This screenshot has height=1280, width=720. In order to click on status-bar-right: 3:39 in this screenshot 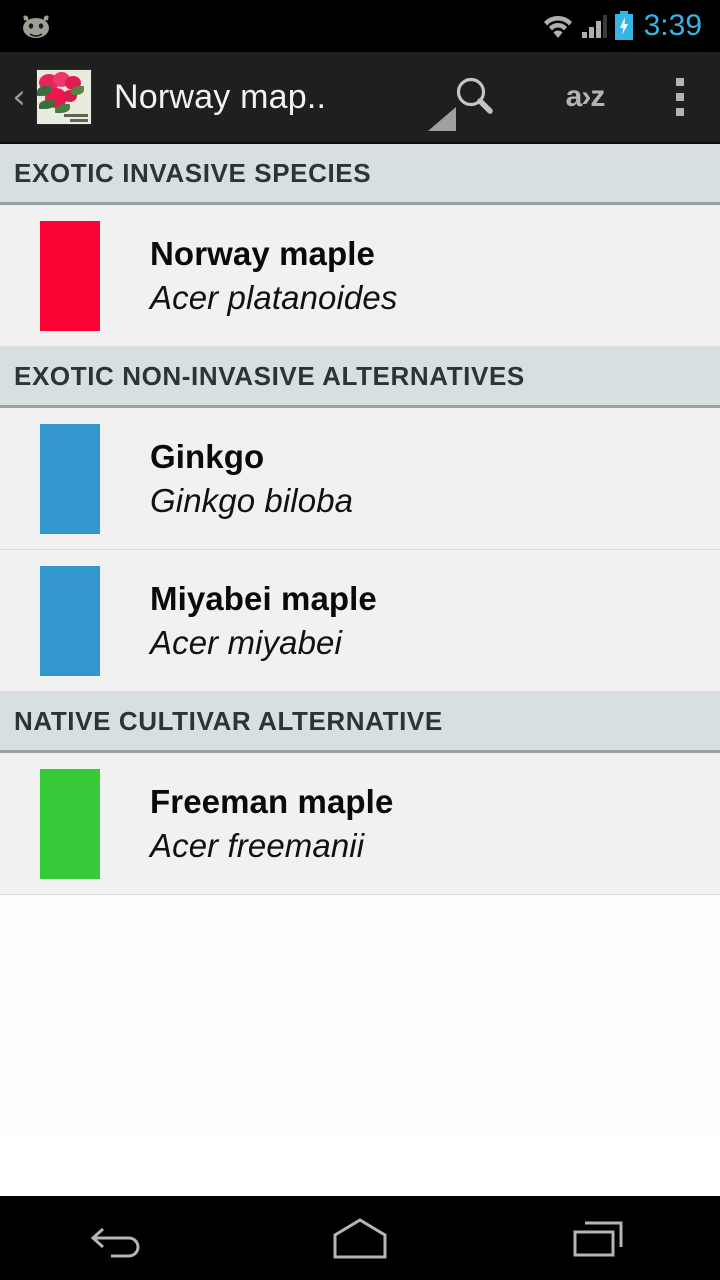, I will do `click(631, 26)`.